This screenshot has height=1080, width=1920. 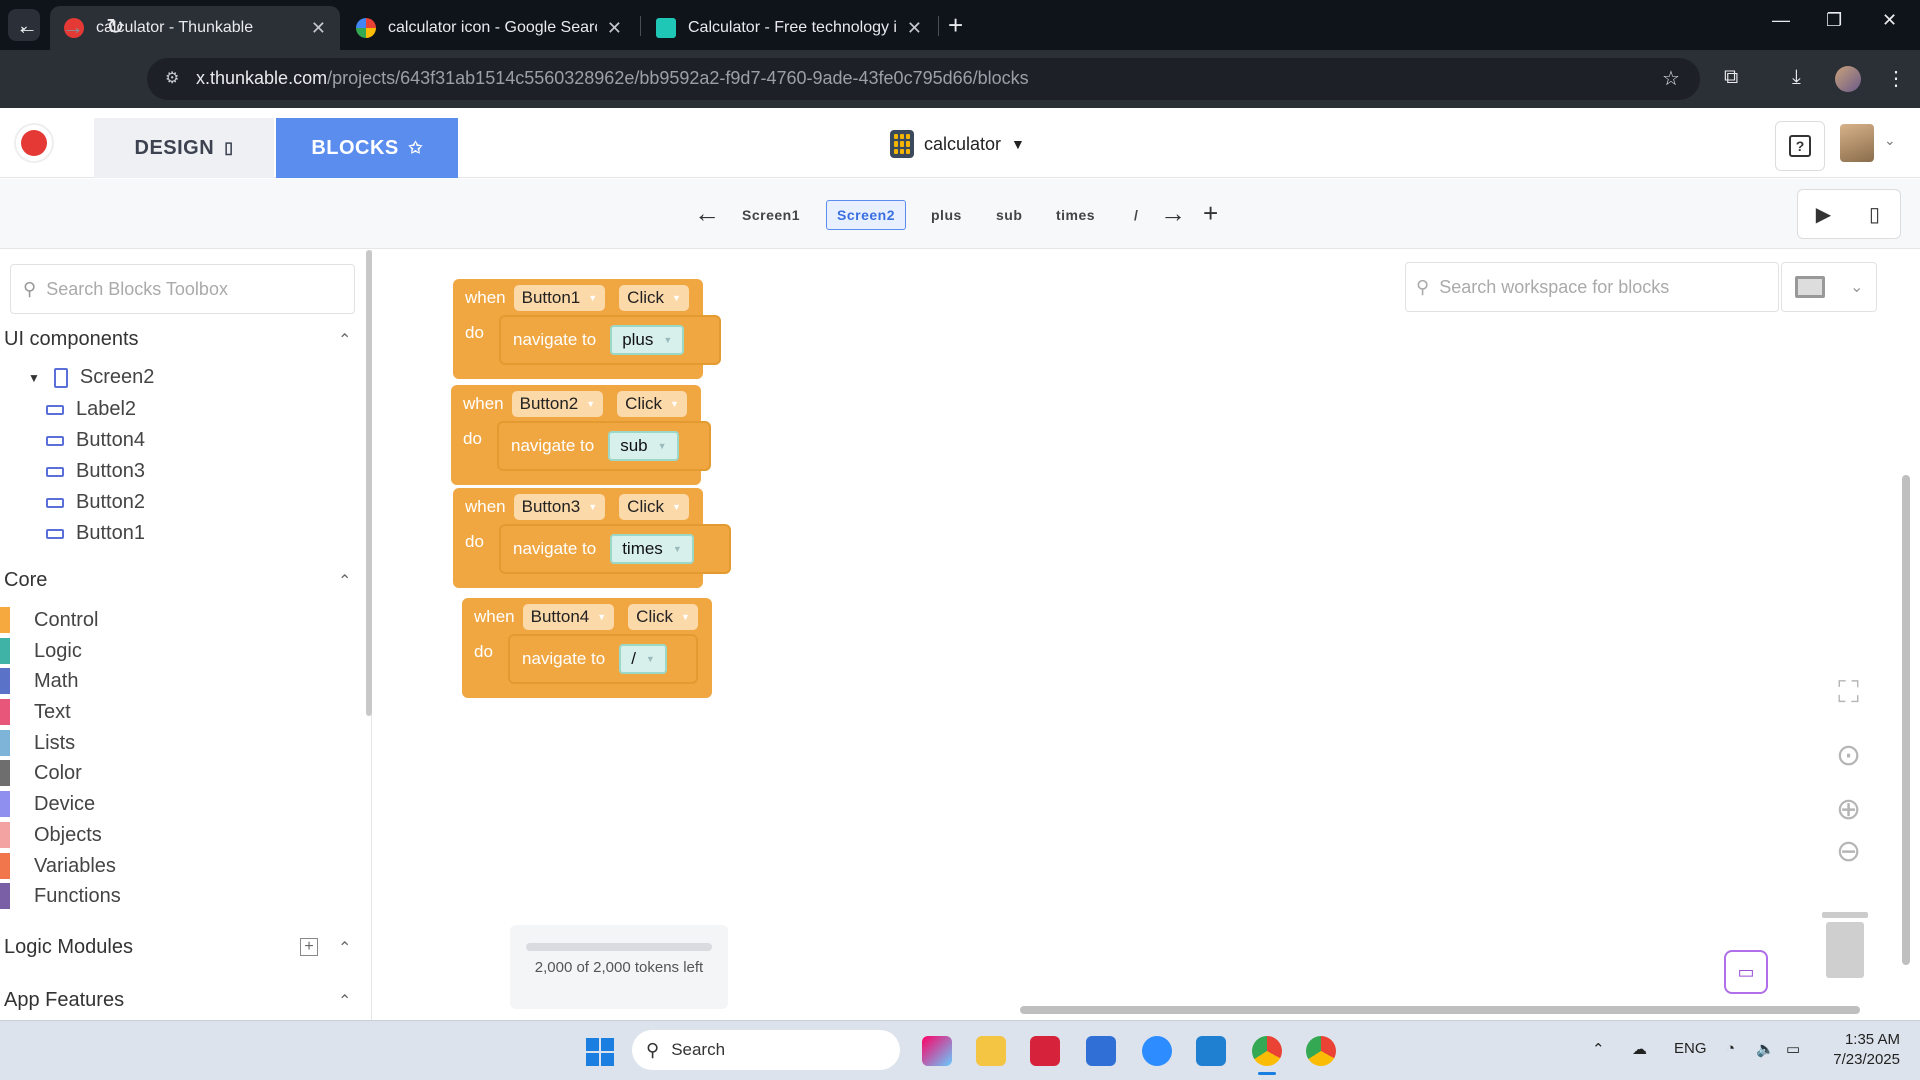 What do you see at coordinates (1796, 77) in the screenshot?
I see `download-icon: ⤓` at bounding box center [1796, 77].